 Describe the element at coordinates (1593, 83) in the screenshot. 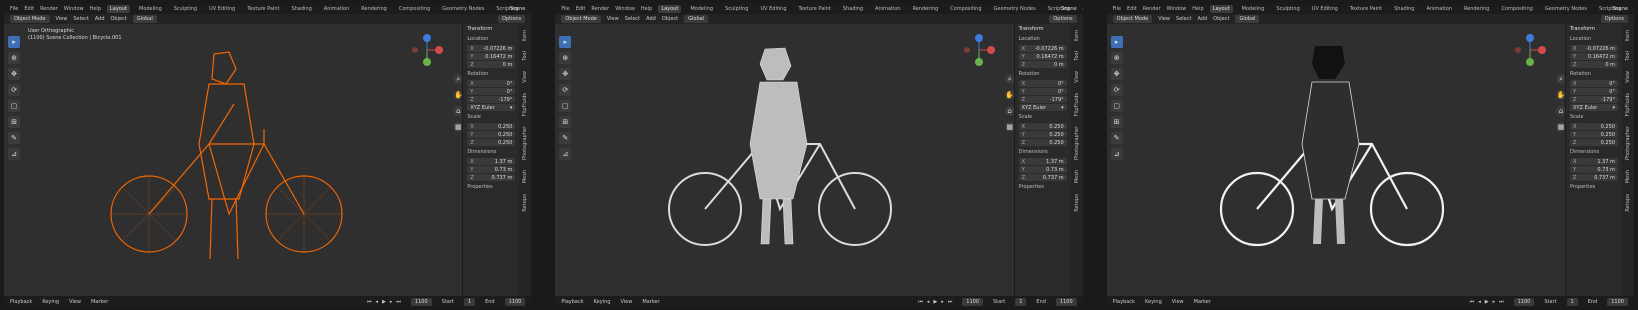

I see `rotation-x-field: X 0°` at that location.